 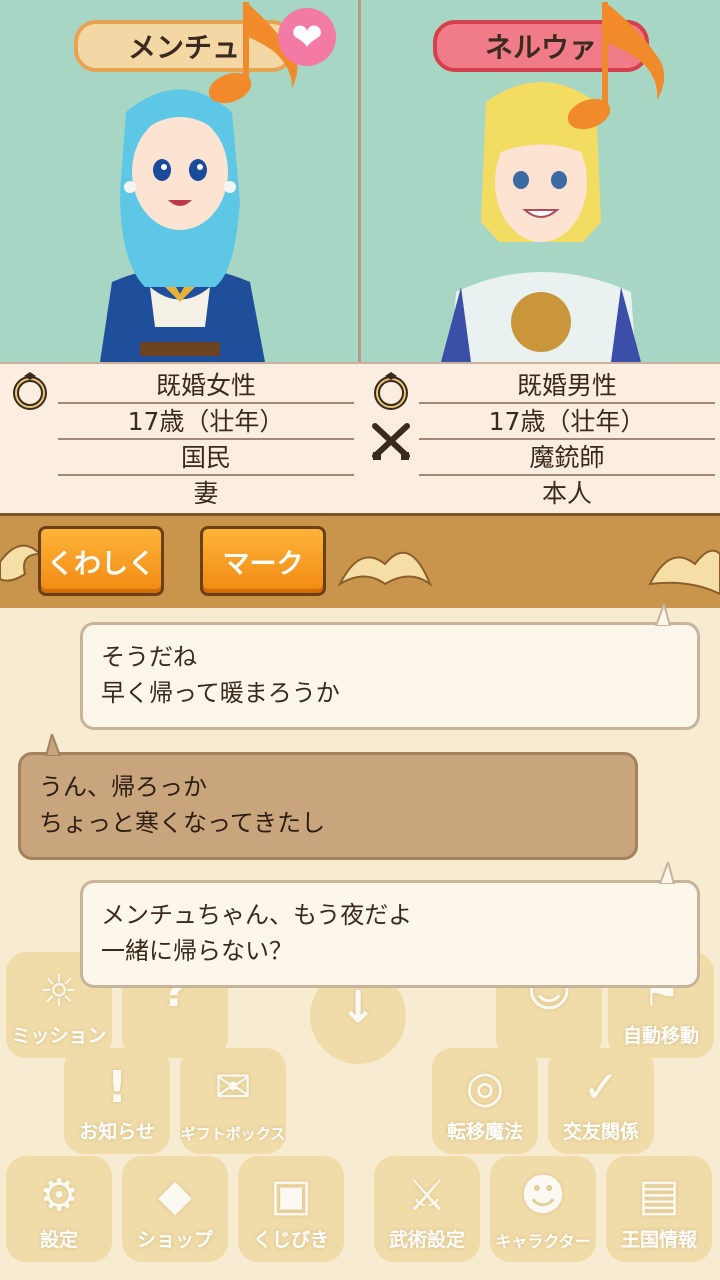 I want to click on right-age: 17歳（壮年）, so click(x=567, y=421).